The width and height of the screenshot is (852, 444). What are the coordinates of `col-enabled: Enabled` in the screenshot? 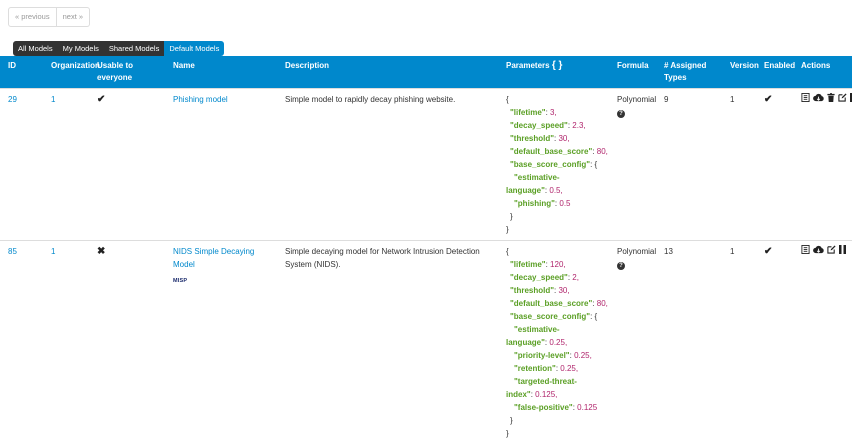 It's located at (774, 72).